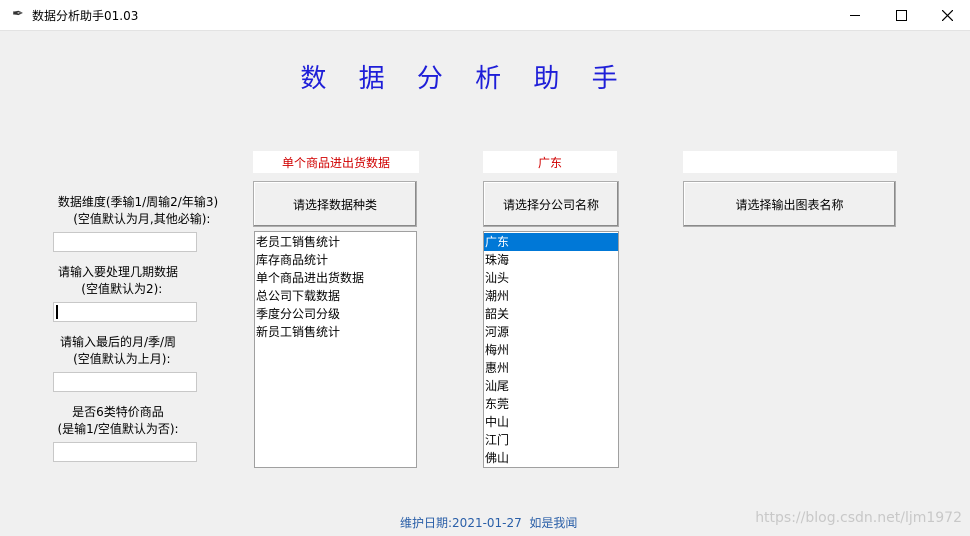 This screenshot has height=536, width=970. I want to click on field-label-periods: 请输入要处理几期数据 (空值默认为2):, so click(117, 280).